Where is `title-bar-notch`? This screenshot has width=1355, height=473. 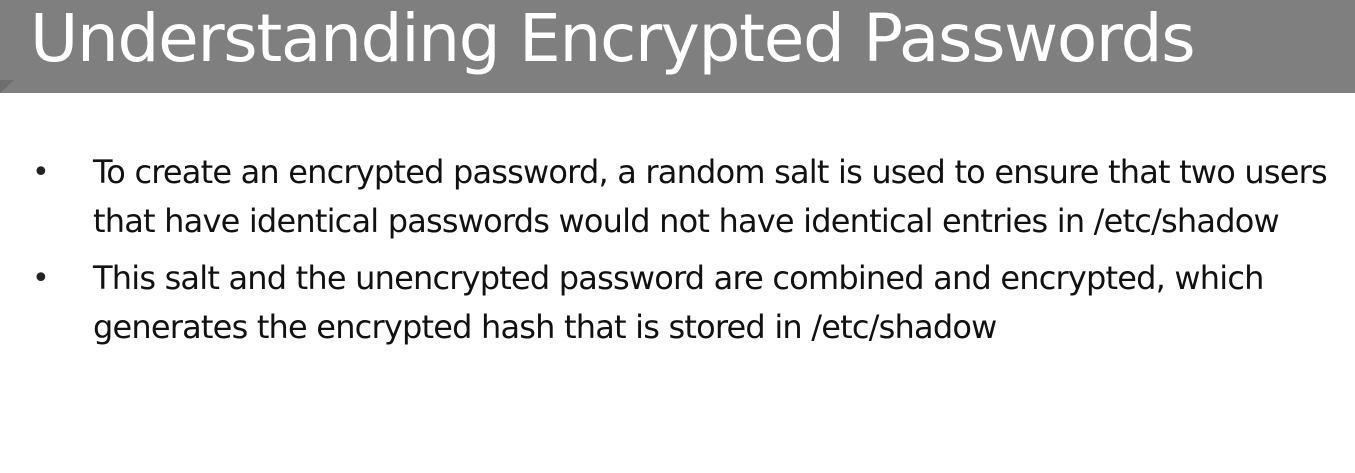
title-bar-notch is located at coordinates (7, 86).